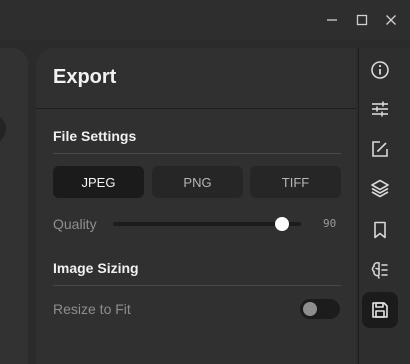  I want to click on quality-label: Quality, so click(75, 224).